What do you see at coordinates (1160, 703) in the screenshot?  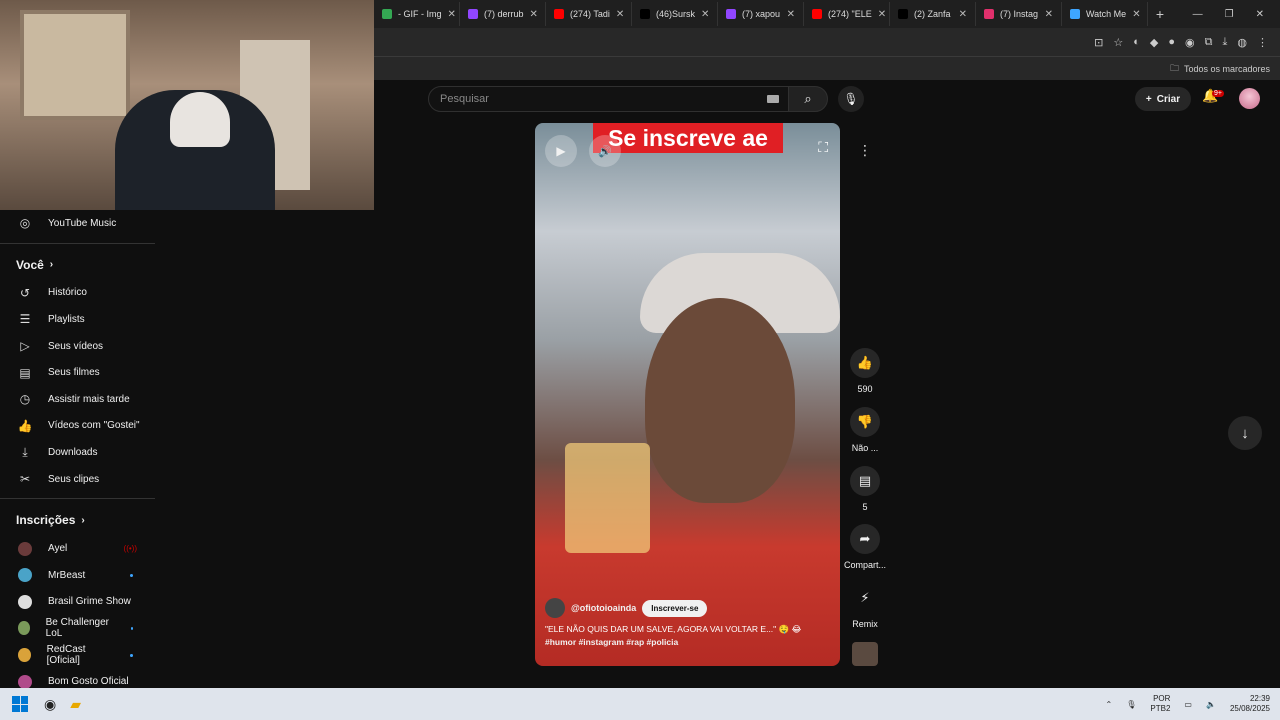 I see `language-indicator: POR PTB2` at bounding box center [1160, 703].